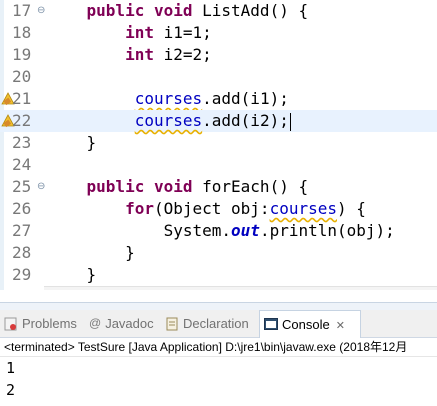 This screenshot has height=406, width=437. Describe the element at coordinates (53, 288) in the screenshot. I see `scroll-left-arrow-icon: <` at that location.